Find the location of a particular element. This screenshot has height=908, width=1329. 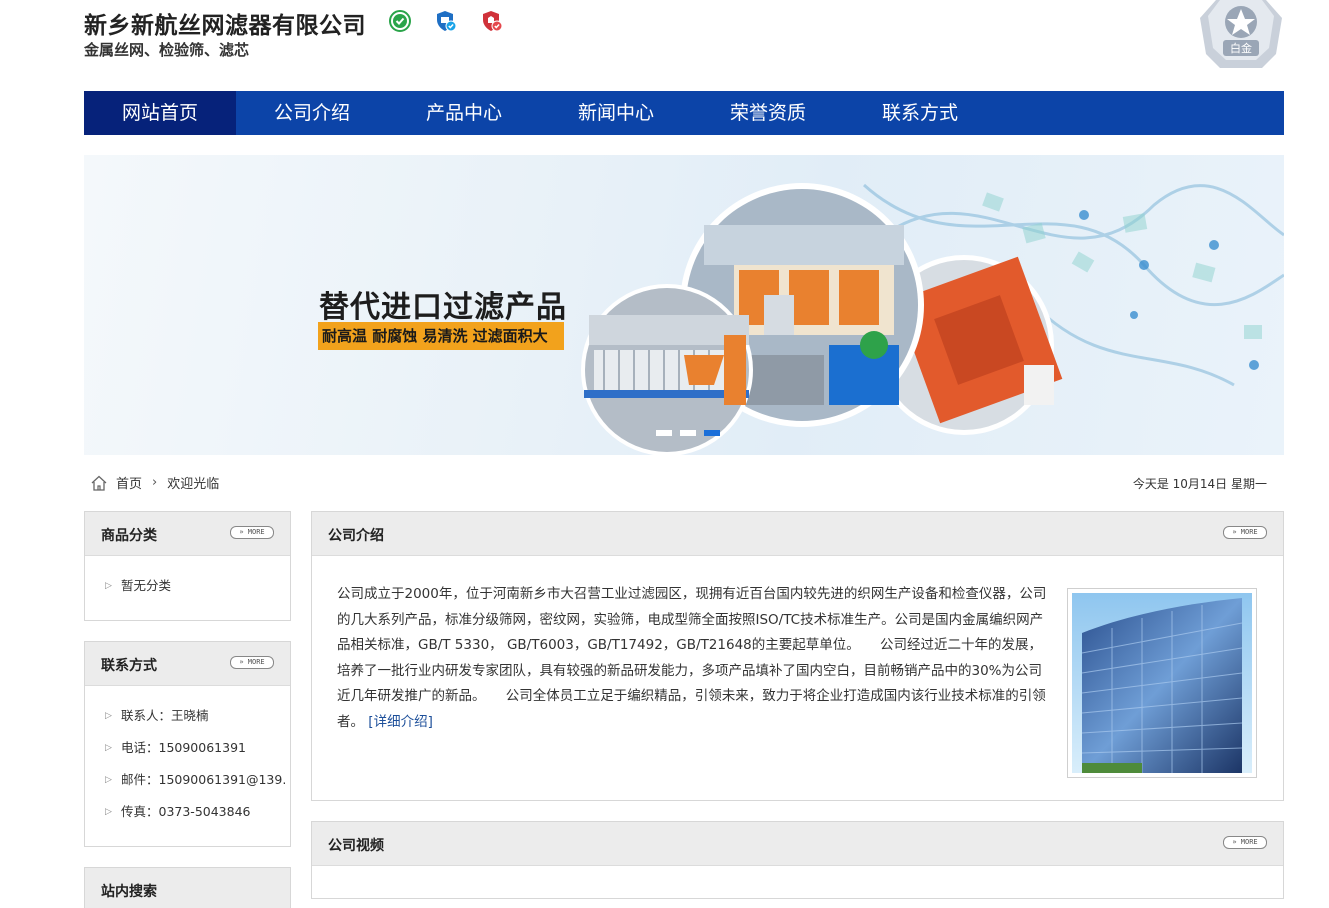

video-more-button: » MORE is located at coordinates (1245, 842).